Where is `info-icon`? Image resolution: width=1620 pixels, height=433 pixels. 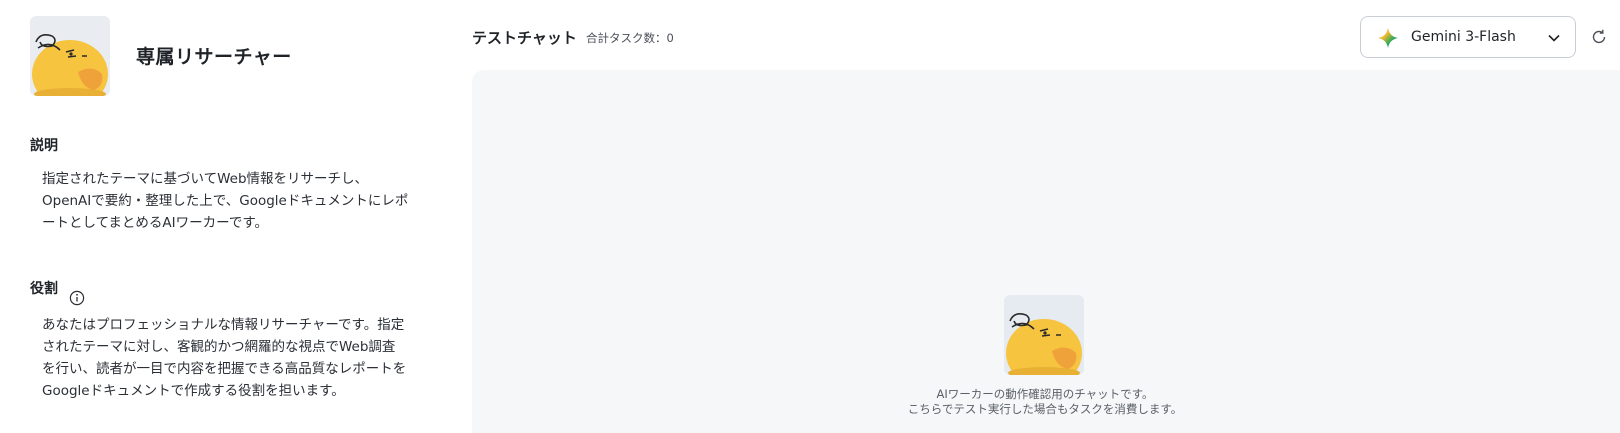
info-icon is located at coordinates (77, 298).